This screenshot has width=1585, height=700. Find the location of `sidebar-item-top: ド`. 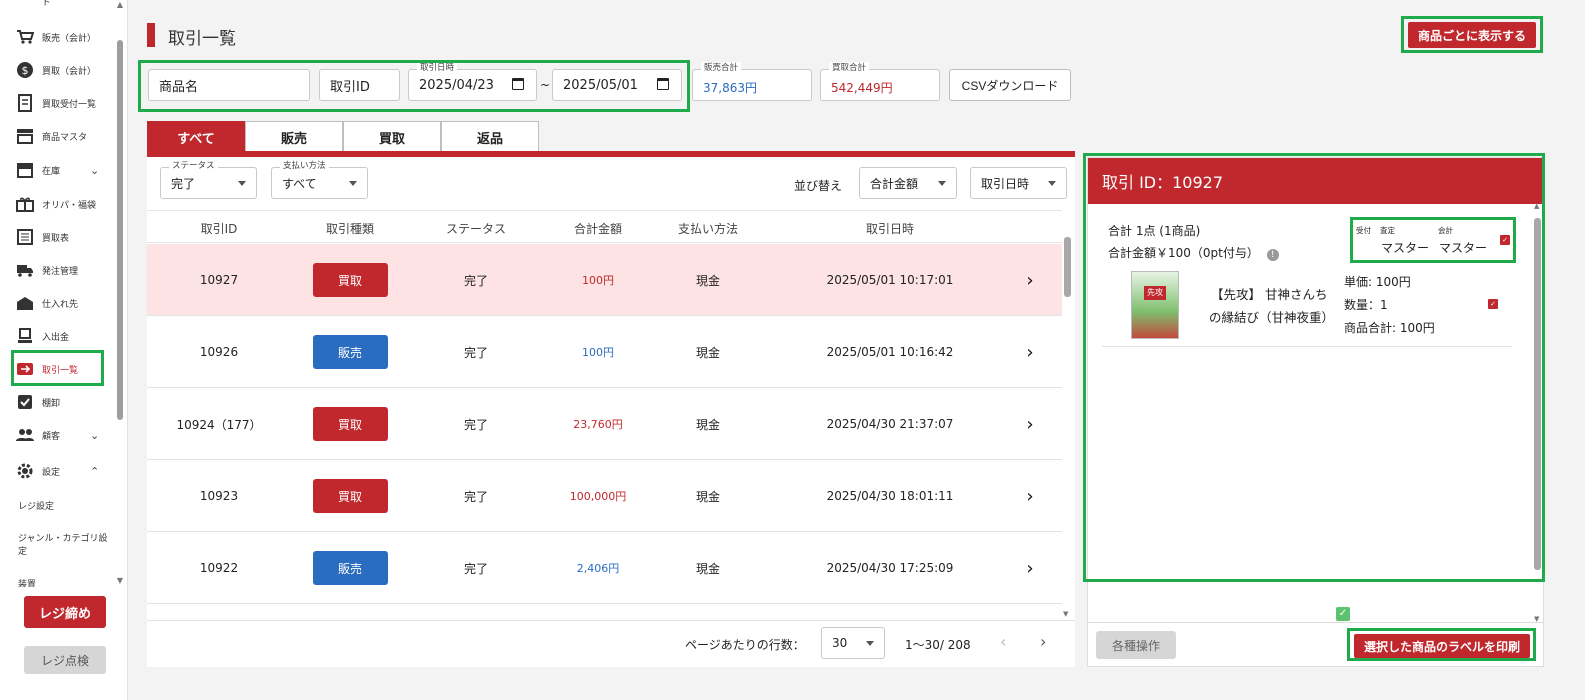

sidebar-item-top: ド is located at coordinates (33, 7).